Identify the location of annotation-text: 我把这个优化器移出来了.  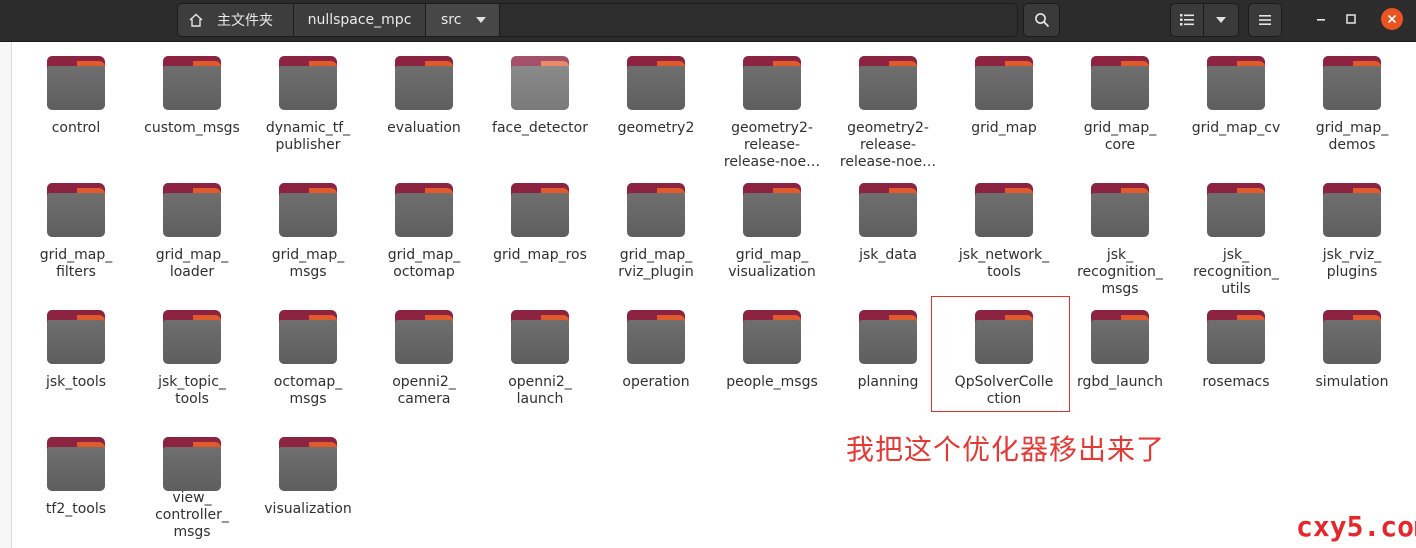
(1006, 449).